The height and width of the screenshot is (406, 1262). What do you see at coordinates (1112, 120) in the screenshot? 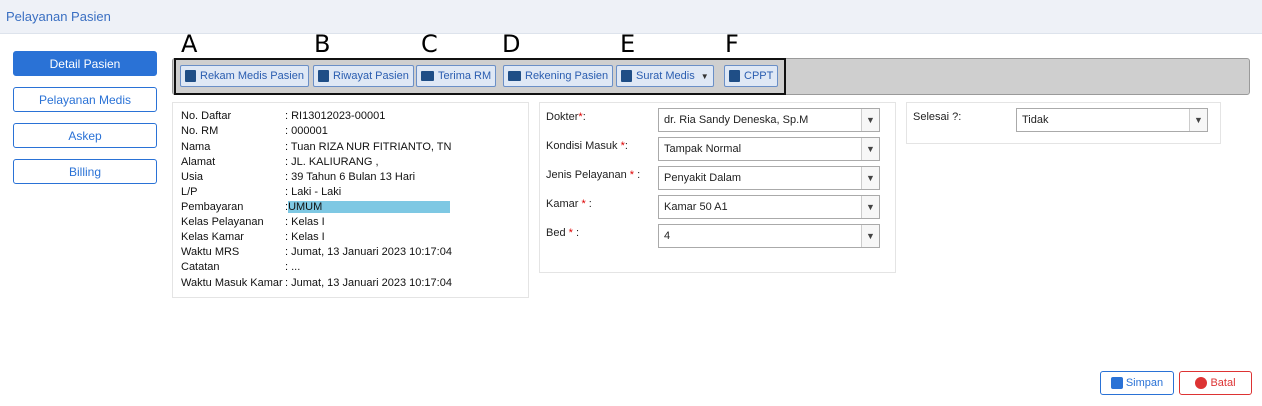
I see `selesai-select: Tidak ▼` at bounding box center [1112, 120].